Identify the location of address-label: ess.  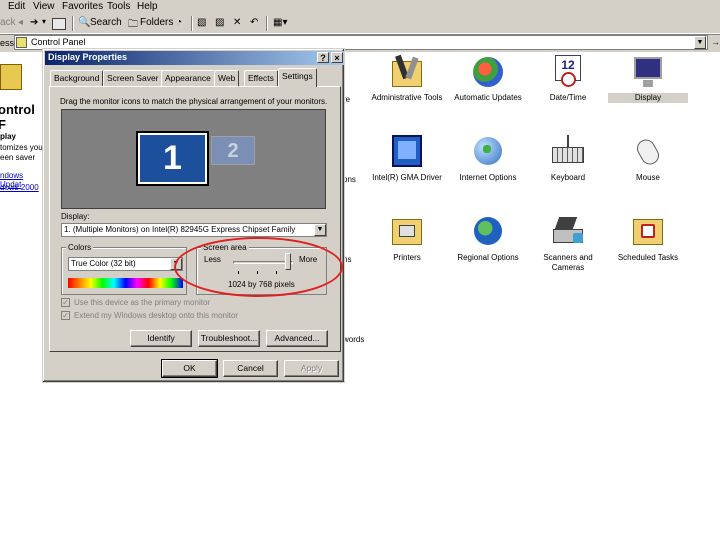
(7, 43).